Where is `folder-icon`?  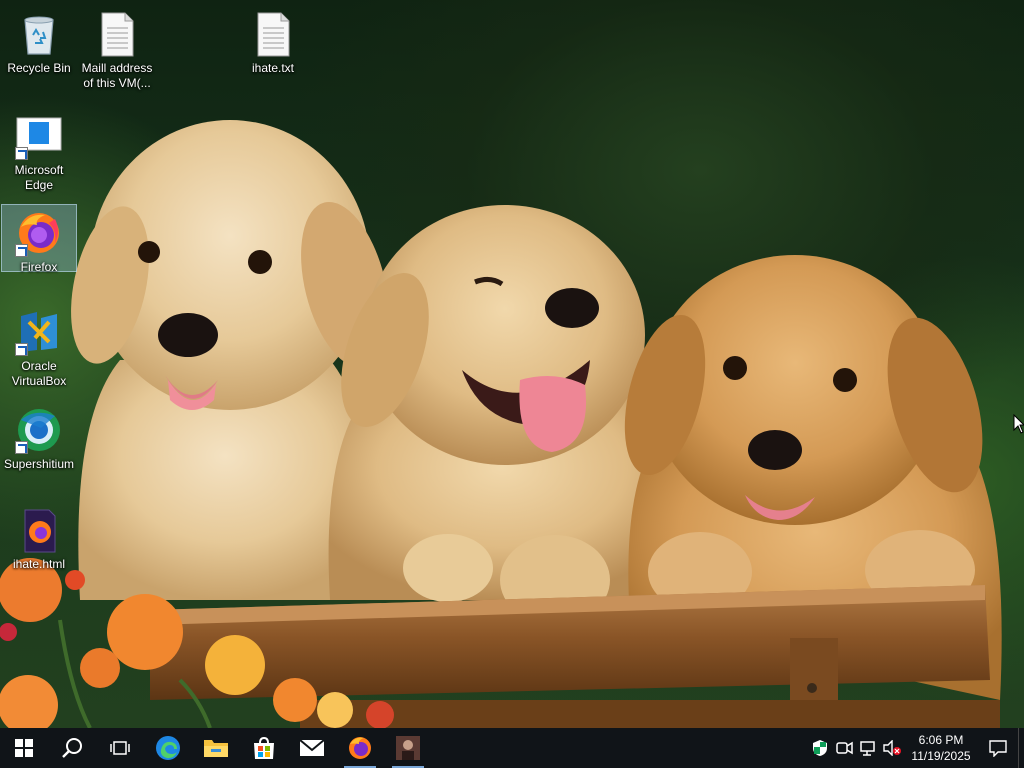
folder-icon is located at coordinates (216, 748).